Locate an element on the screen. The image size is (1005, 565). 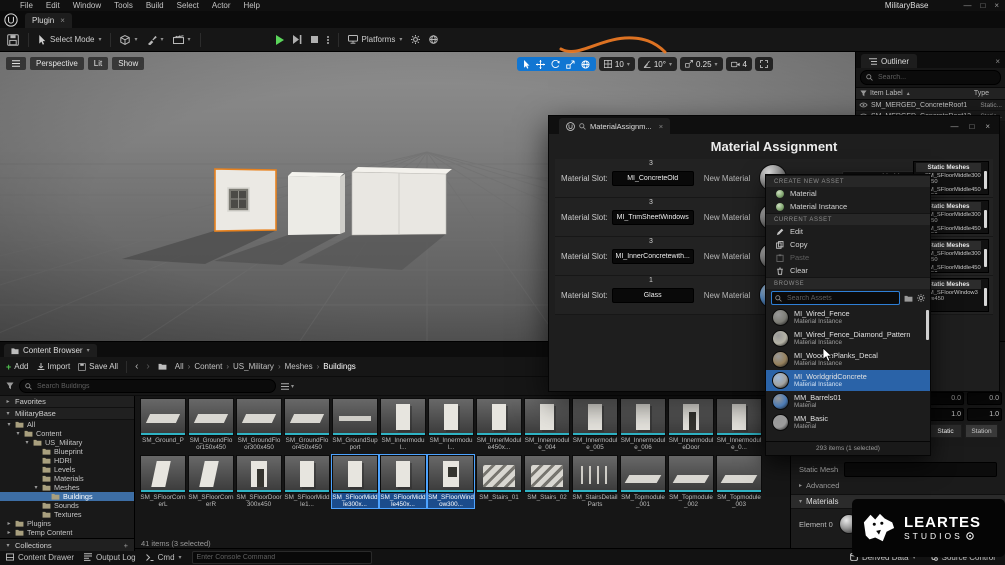
save-icon is located at coordinates (13, 39).